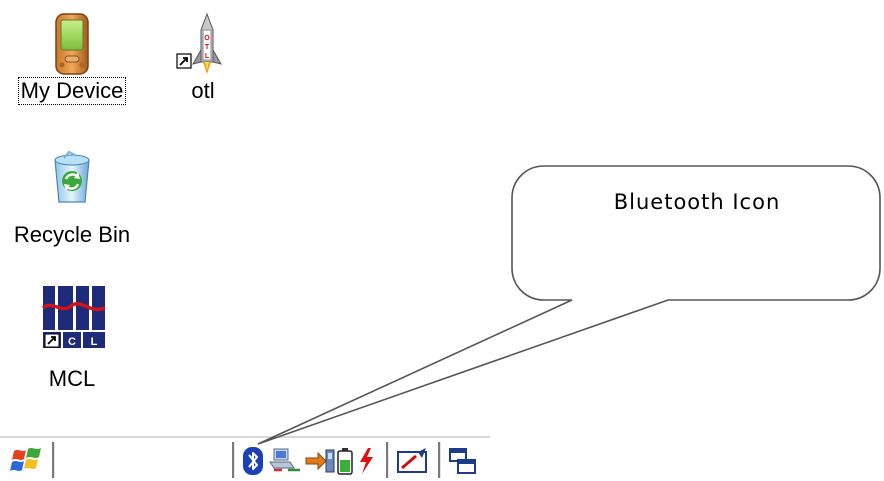 This screenshot has width=884, height=481. What do you see at coordinates (72, 378) in the screenshot?
I see `mcl-label: MCL` at bounding box center [72, 378].